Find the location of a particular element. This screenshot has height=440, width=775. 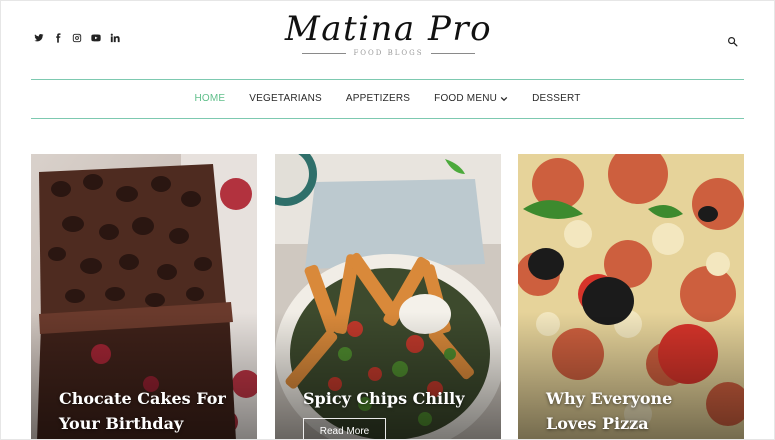

post-title: Why Everyone Loves Pizza is located at coordinates (609, 411).